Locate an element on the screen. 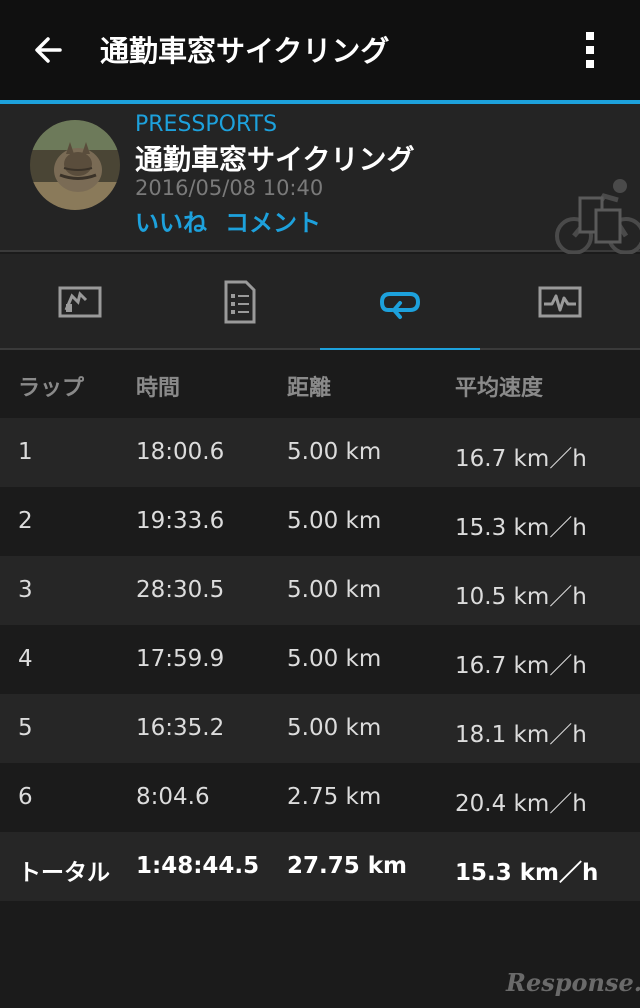 The height and width of the screenshot is (1008, 640). tab-laps is located at coordinates (400, 303).